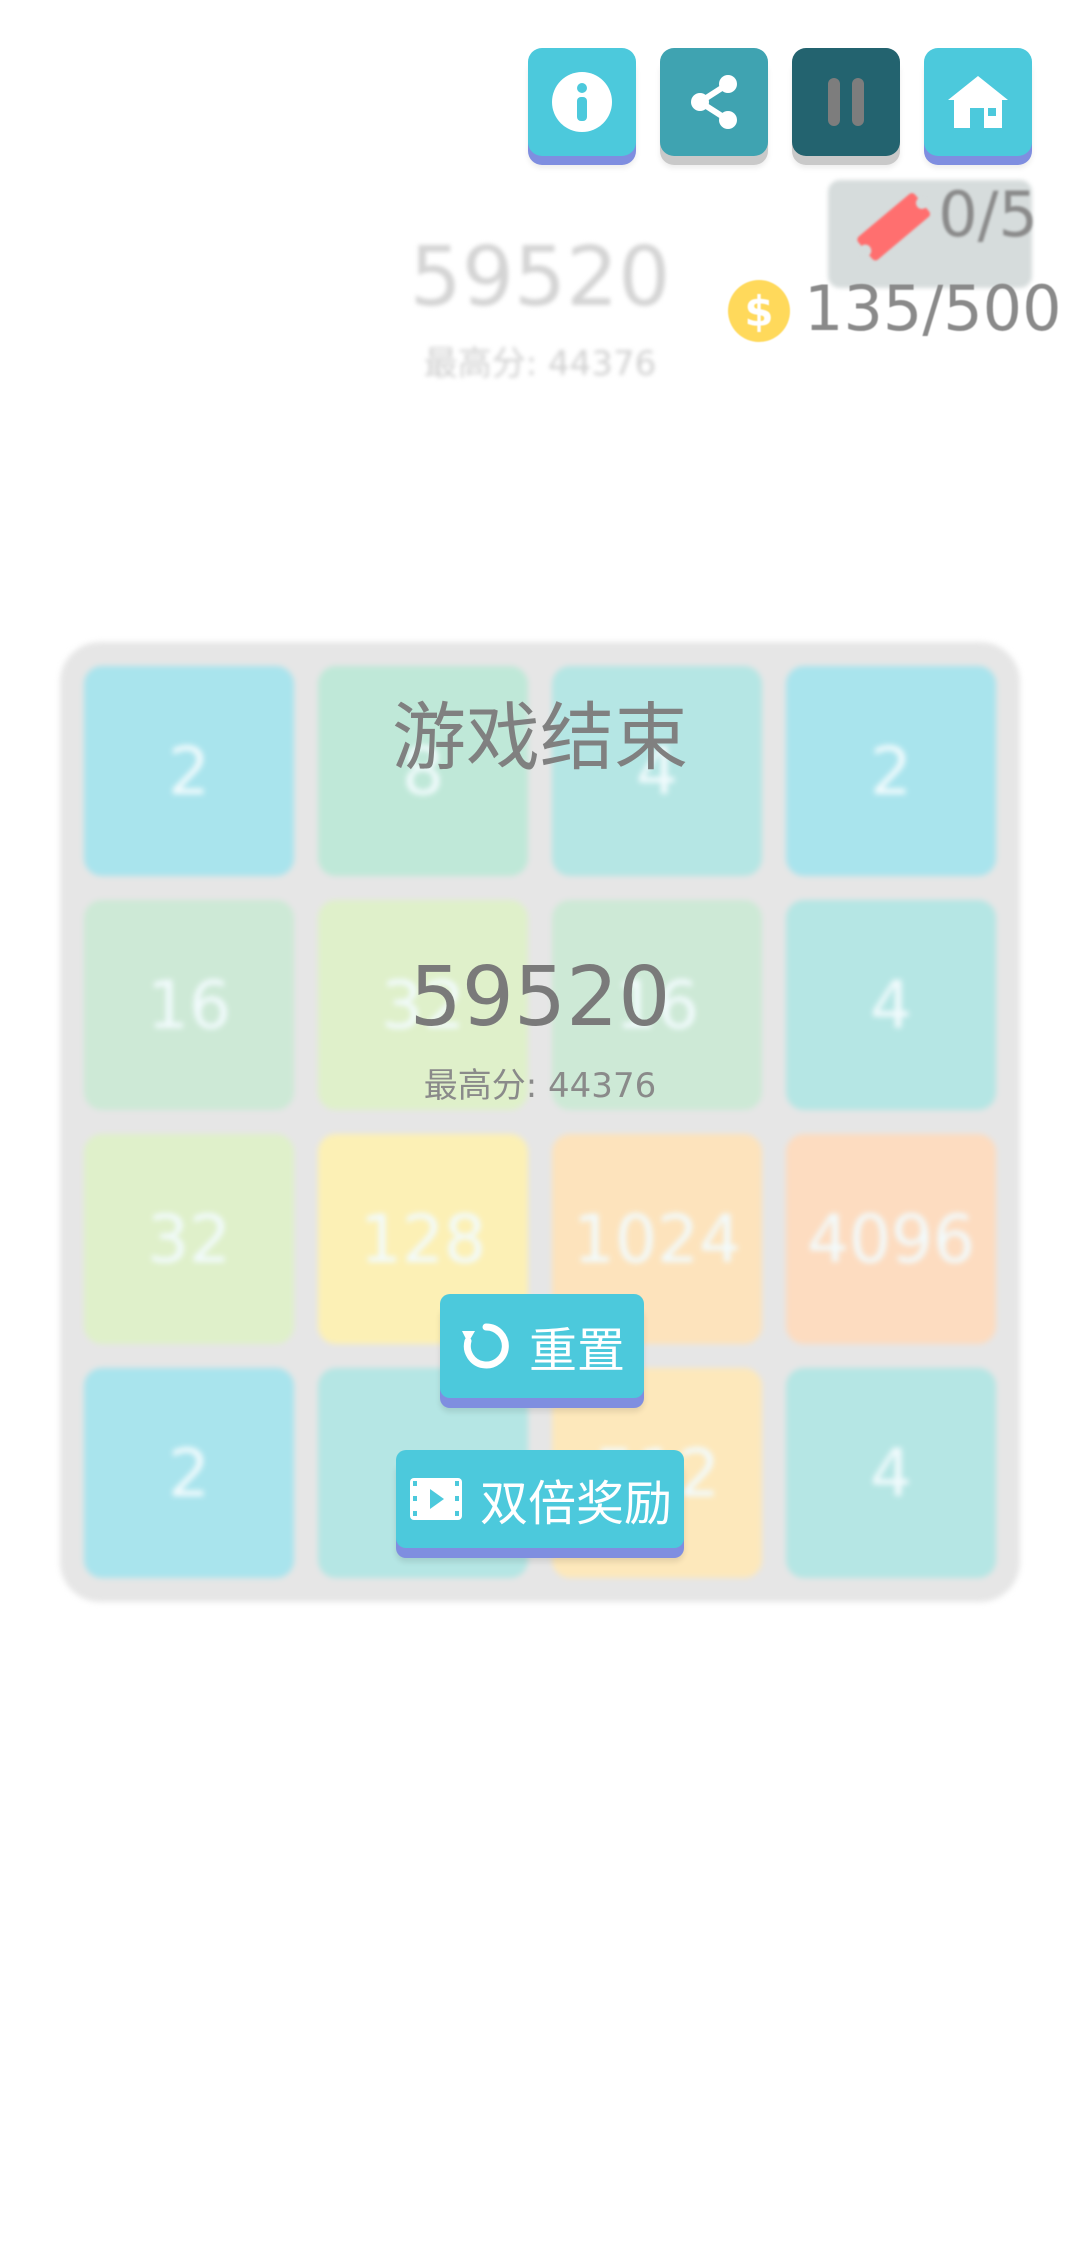  What do you see at coordinates (893, 227) in the screenshot?
I see `ticket-icon` at bounding box center [893, 227].